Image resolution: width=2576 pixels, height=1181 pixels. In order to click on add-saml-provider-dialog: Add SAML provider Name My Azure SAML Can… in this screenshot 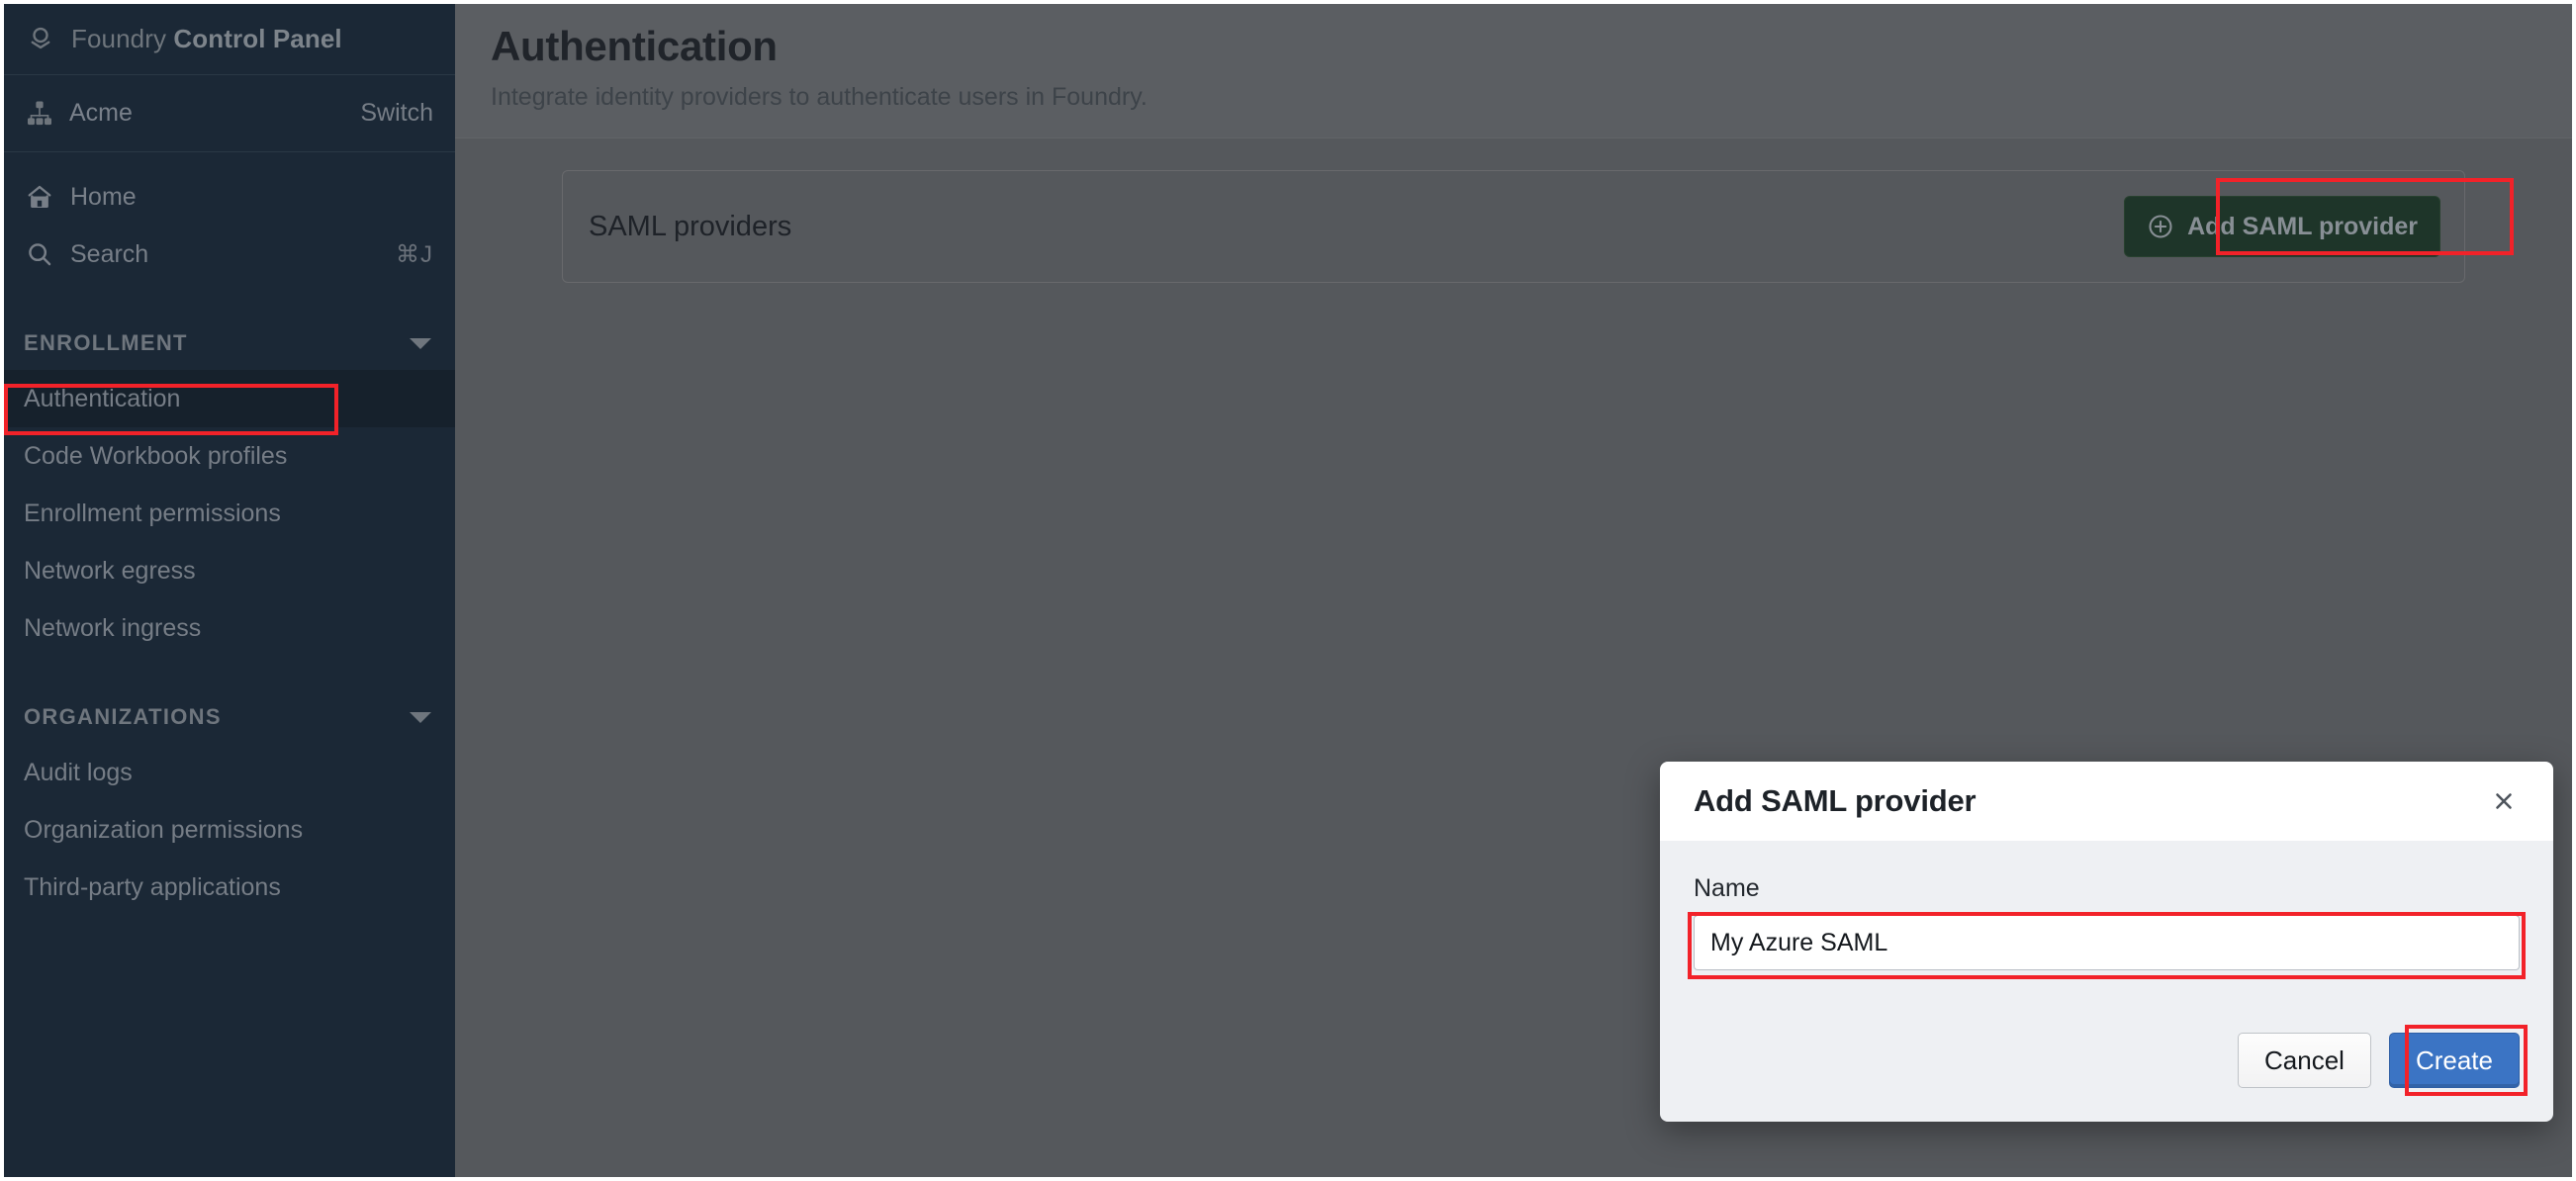, I will do `click(2106, 942)`.